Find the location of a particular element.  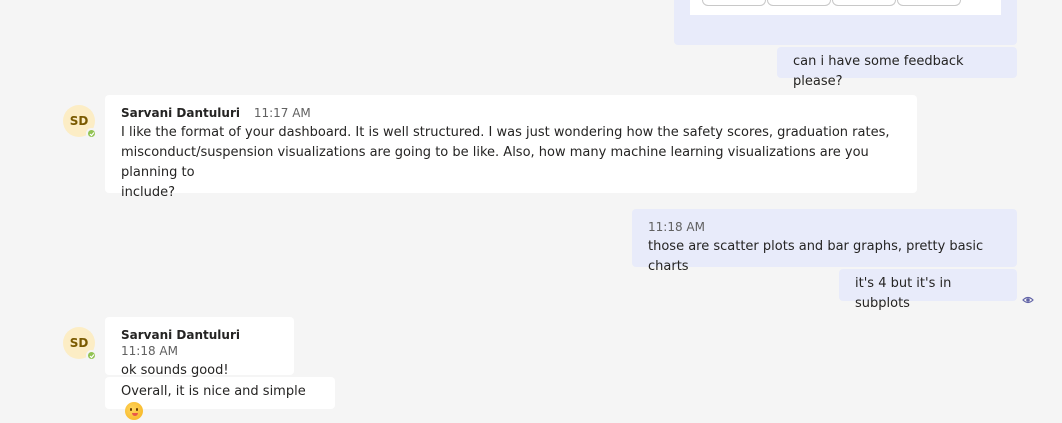

message-header: Sarvani Dantuluri 11:18 AM is located at coordinates (199, 343).